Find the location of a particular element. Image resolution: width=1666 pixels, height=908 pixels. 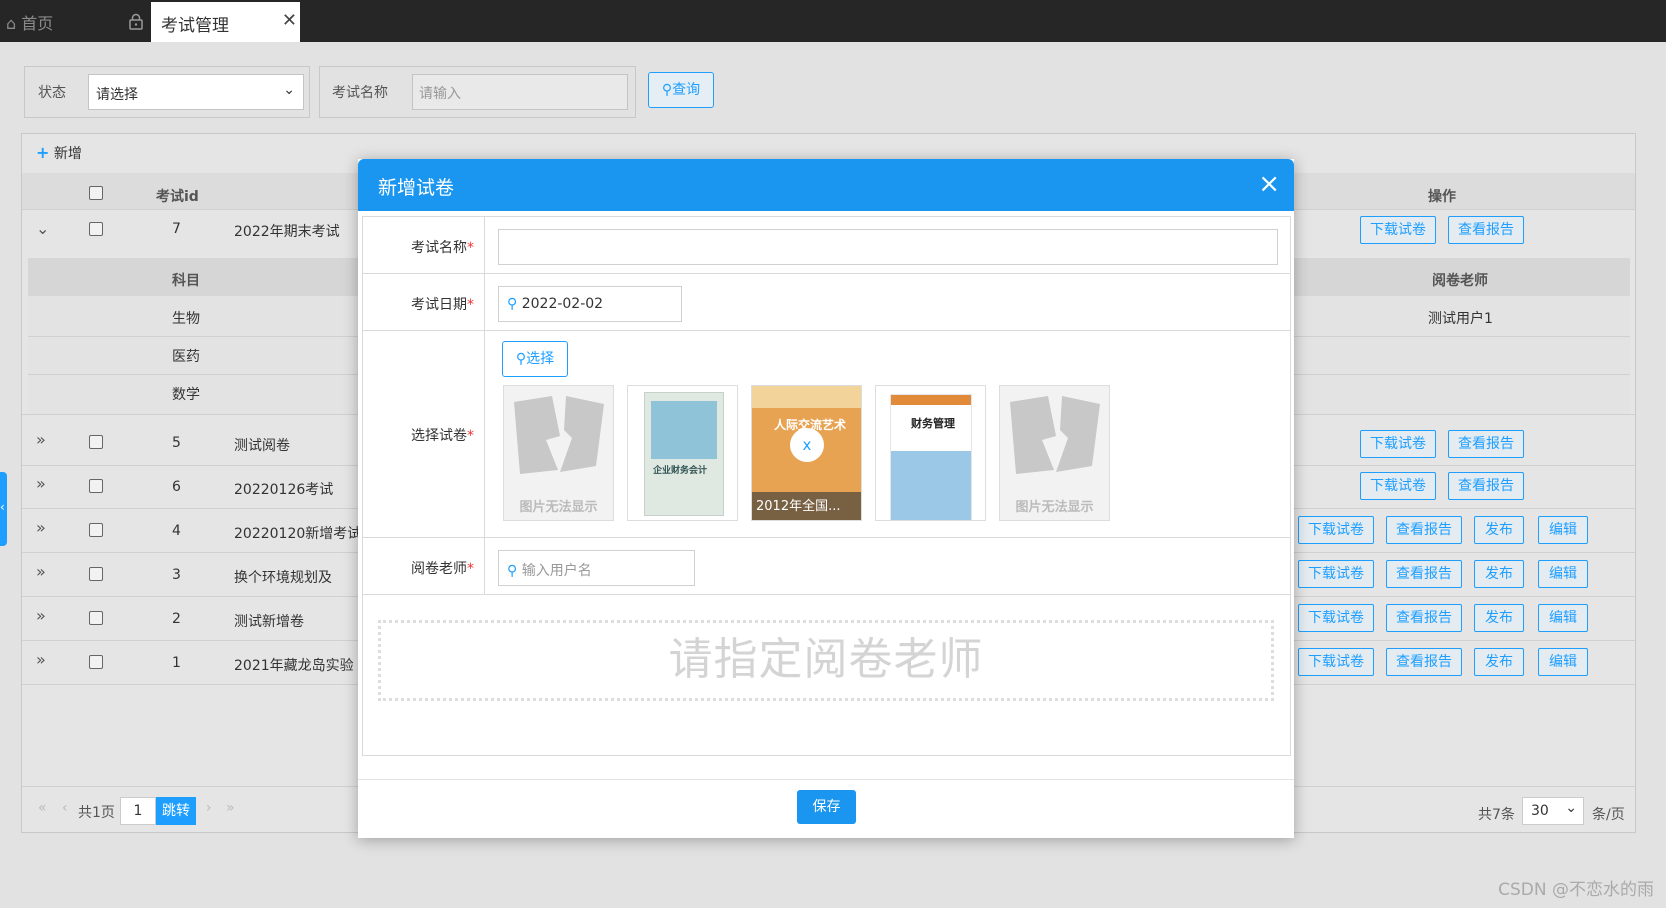

exam-name-label: 考试名称 is located at coordinates (360, 93).